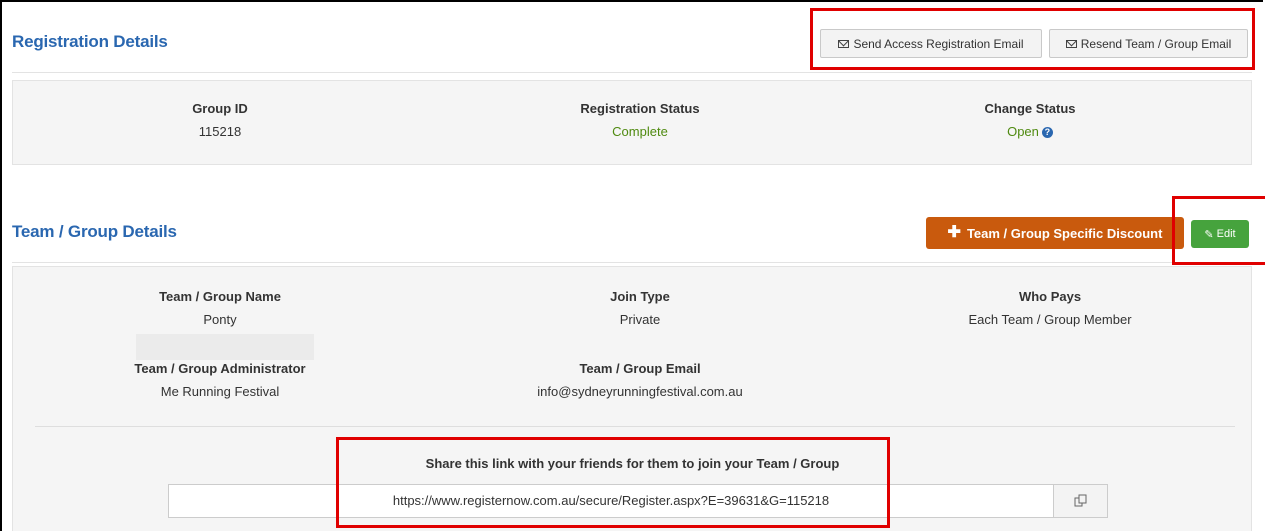 Image resolution: width=1265 pixels, height=531 pixels. I want to click on panel-divider, so click(635, 426).